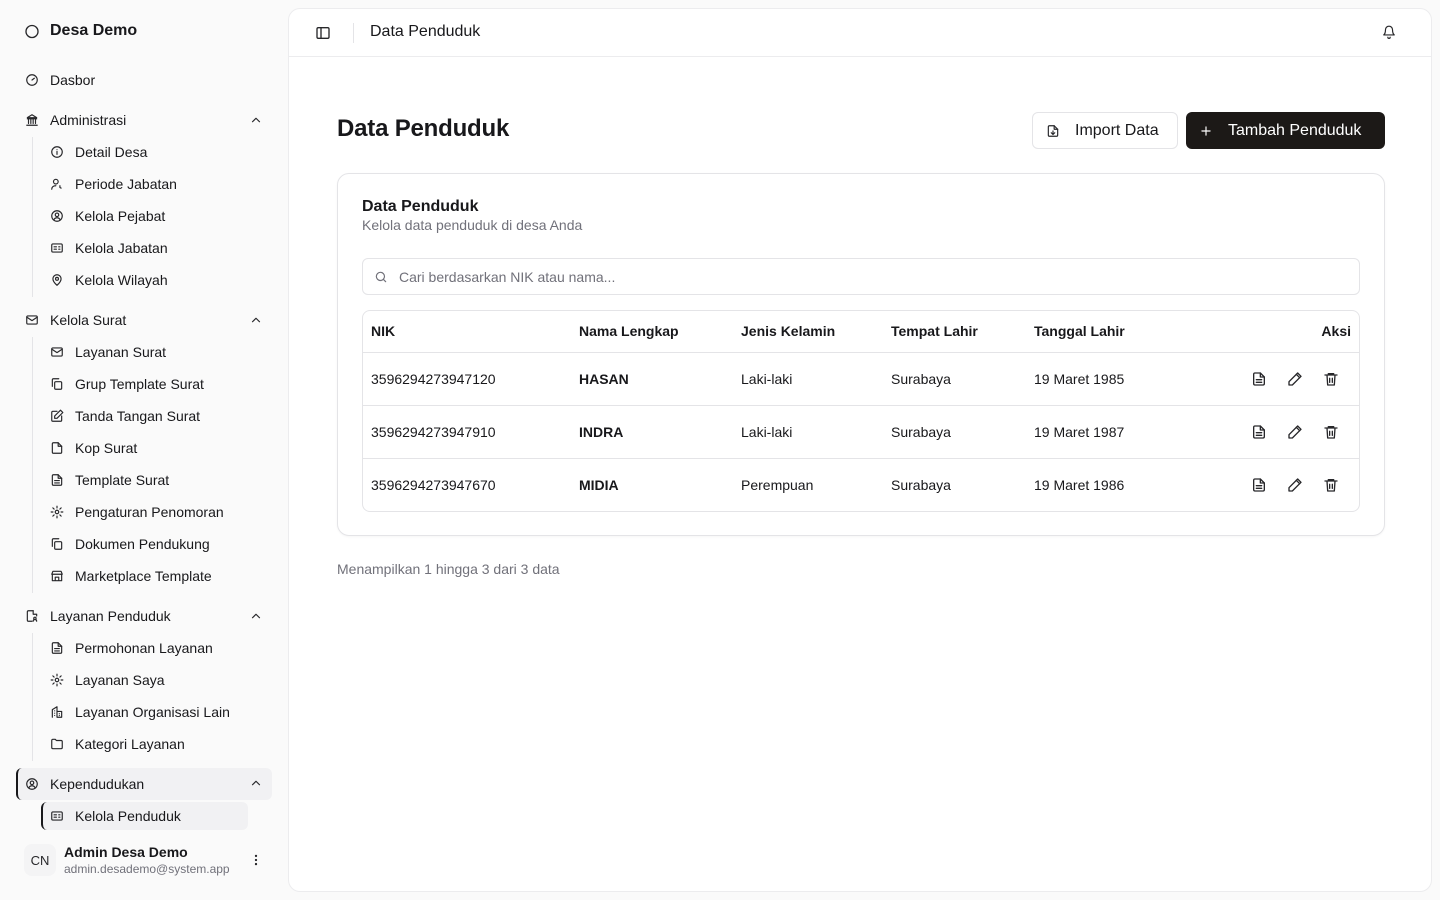  What do you see at coordinates (144, 616) in the screenshot?
I see `sidebar-group-layanan-penduduk: Layanan Penduduk` at bounding box center [144, 616].